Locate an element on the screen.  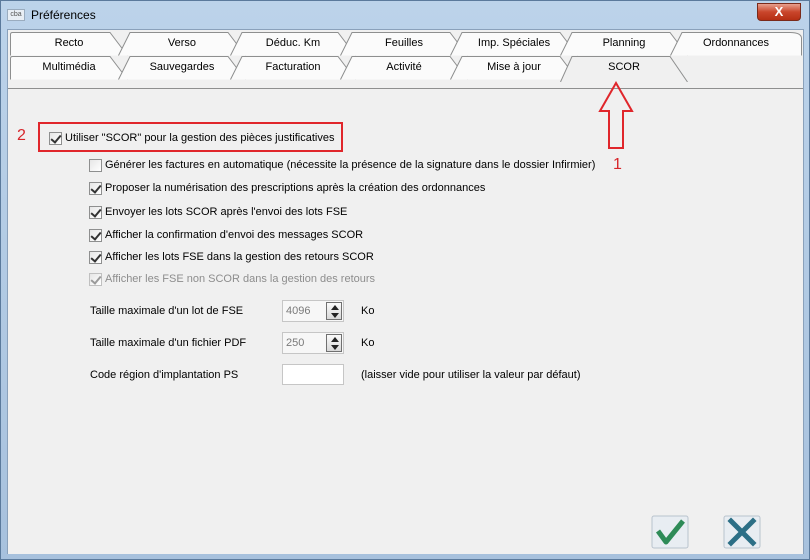
tab-label: Activité is located at coordinates (404, 67).